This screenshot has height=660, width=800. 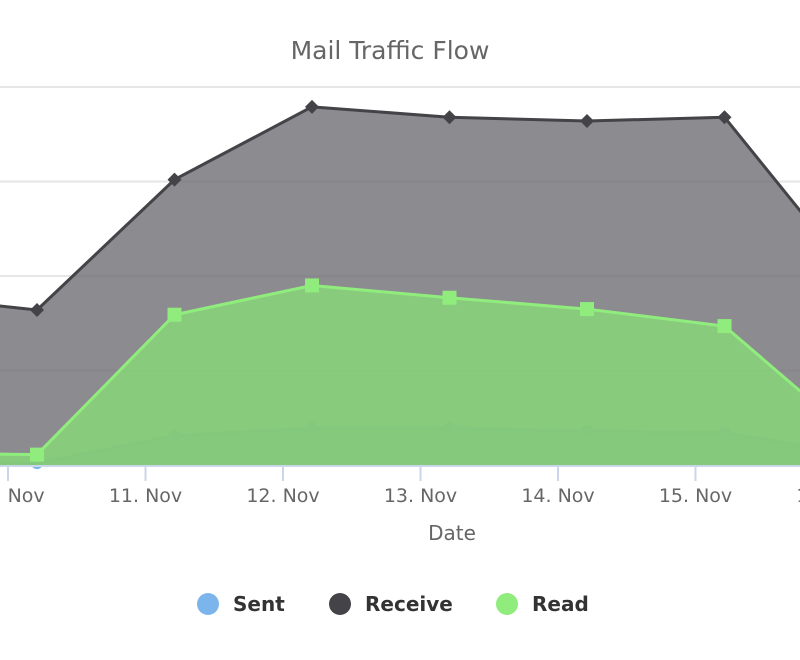 I want to click on legend-label: Receive, so click(x=409, y=604).